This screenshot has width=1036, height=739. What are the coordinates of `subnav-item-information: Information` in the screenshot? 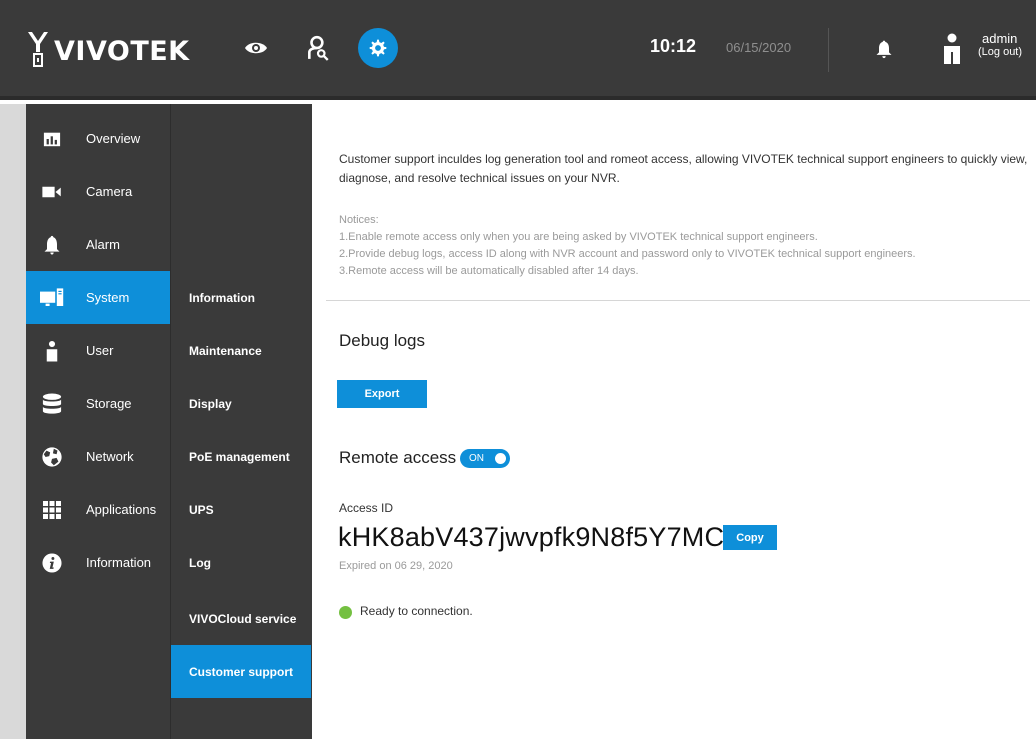 It's located at (241, 297).